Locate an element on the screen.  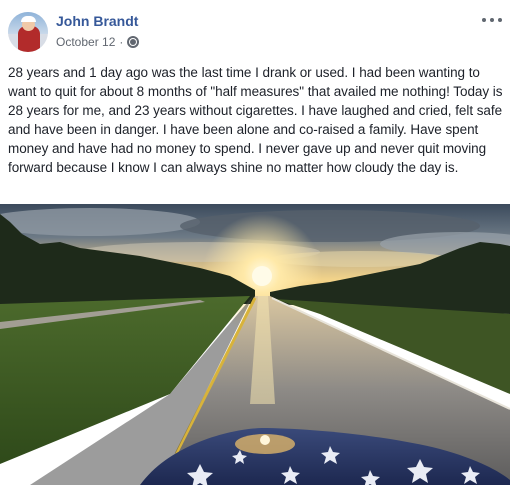
globe-icon is located at coordinates (133, 42).